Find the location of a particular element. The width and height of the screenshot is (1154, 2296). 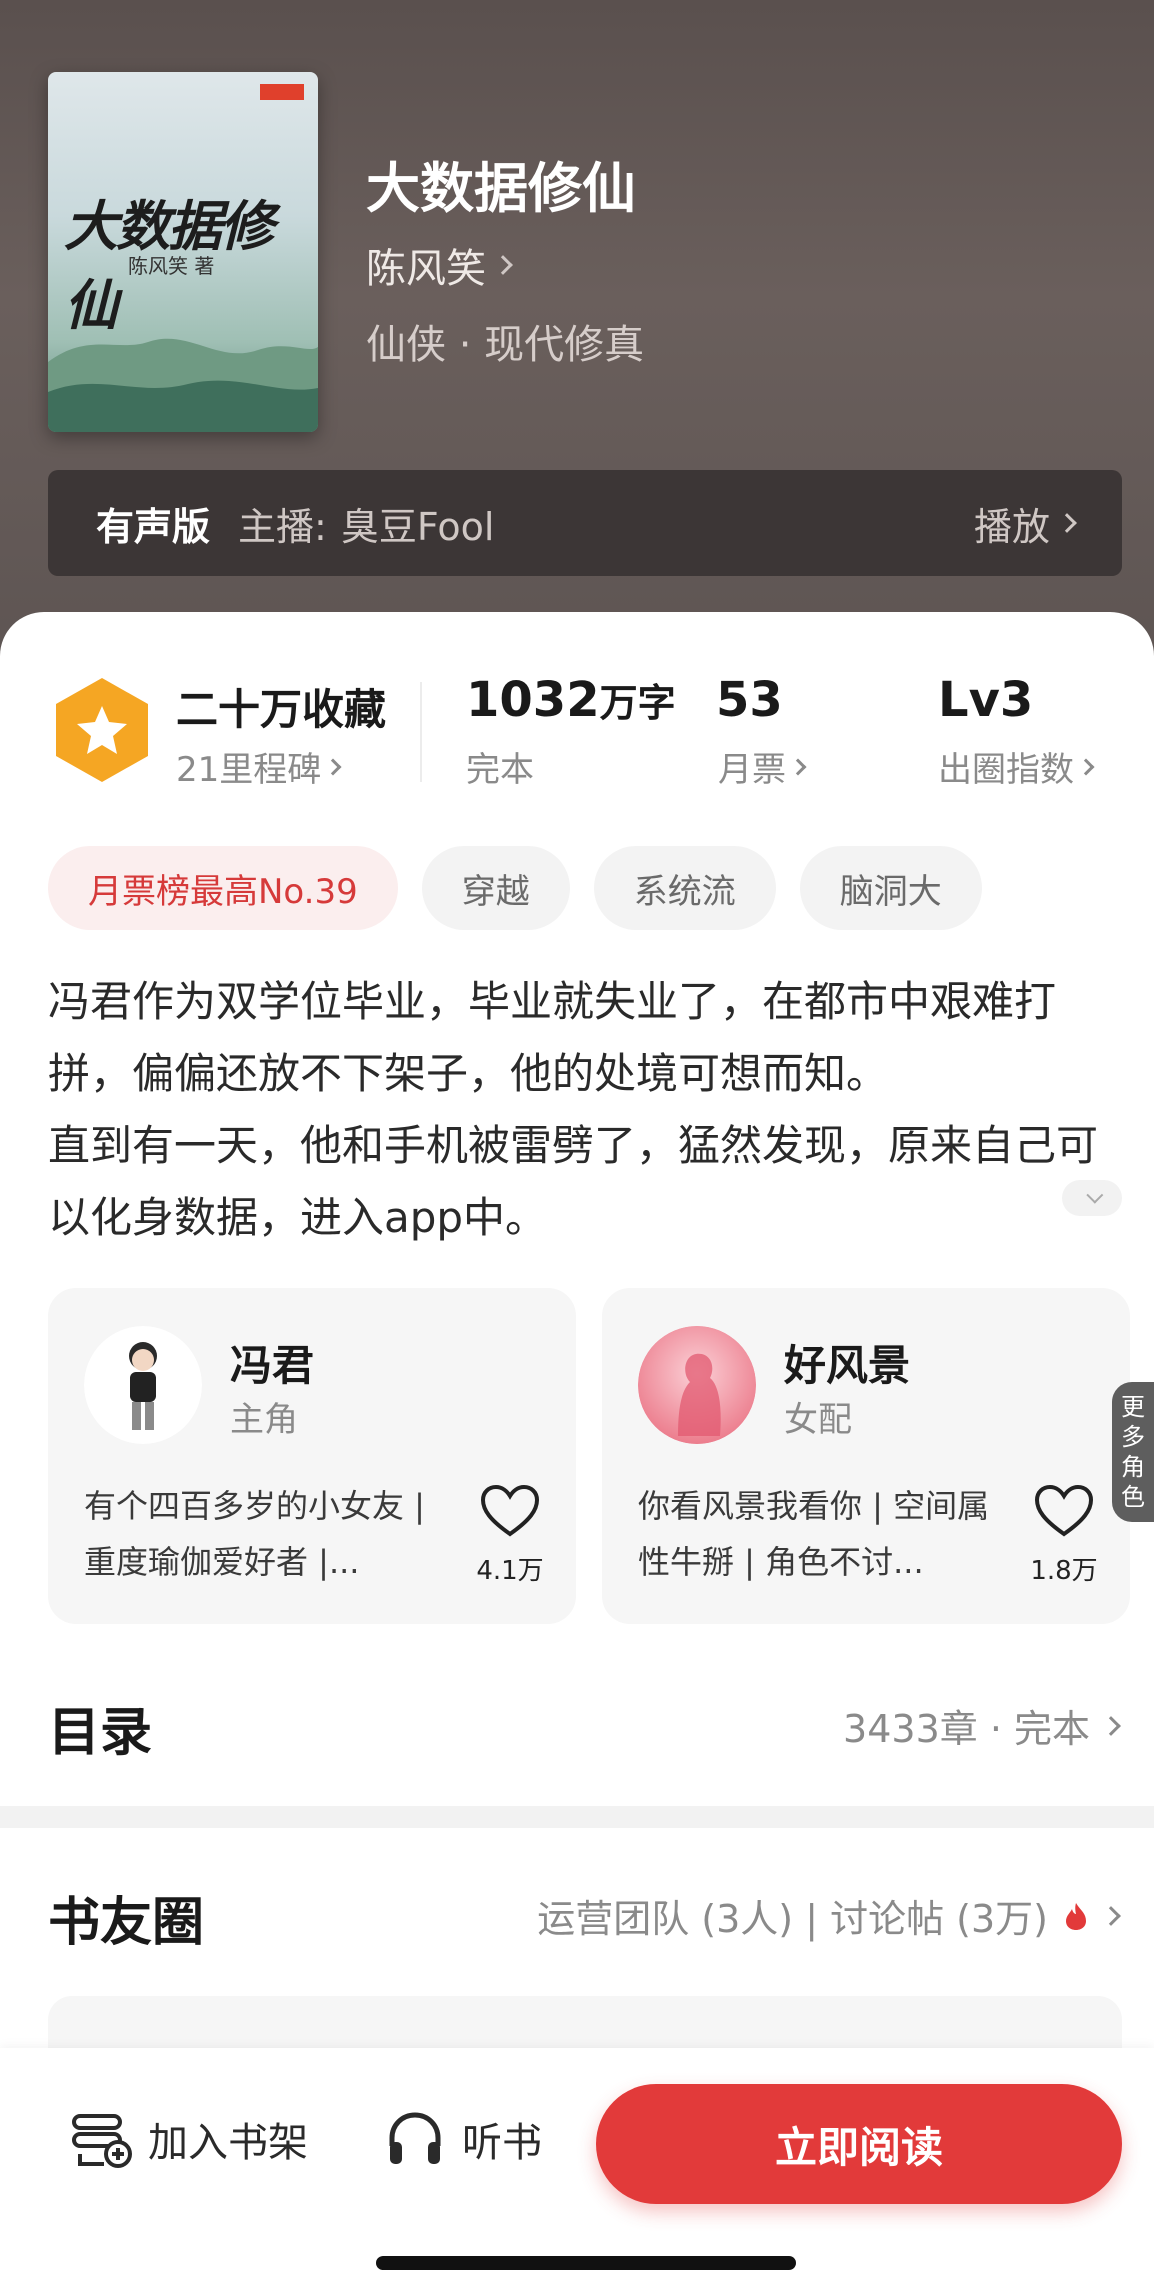

tag-list: 月票榜最高No.39 穿越 系统流 脑洞大 is located at coordinates (515, 888).